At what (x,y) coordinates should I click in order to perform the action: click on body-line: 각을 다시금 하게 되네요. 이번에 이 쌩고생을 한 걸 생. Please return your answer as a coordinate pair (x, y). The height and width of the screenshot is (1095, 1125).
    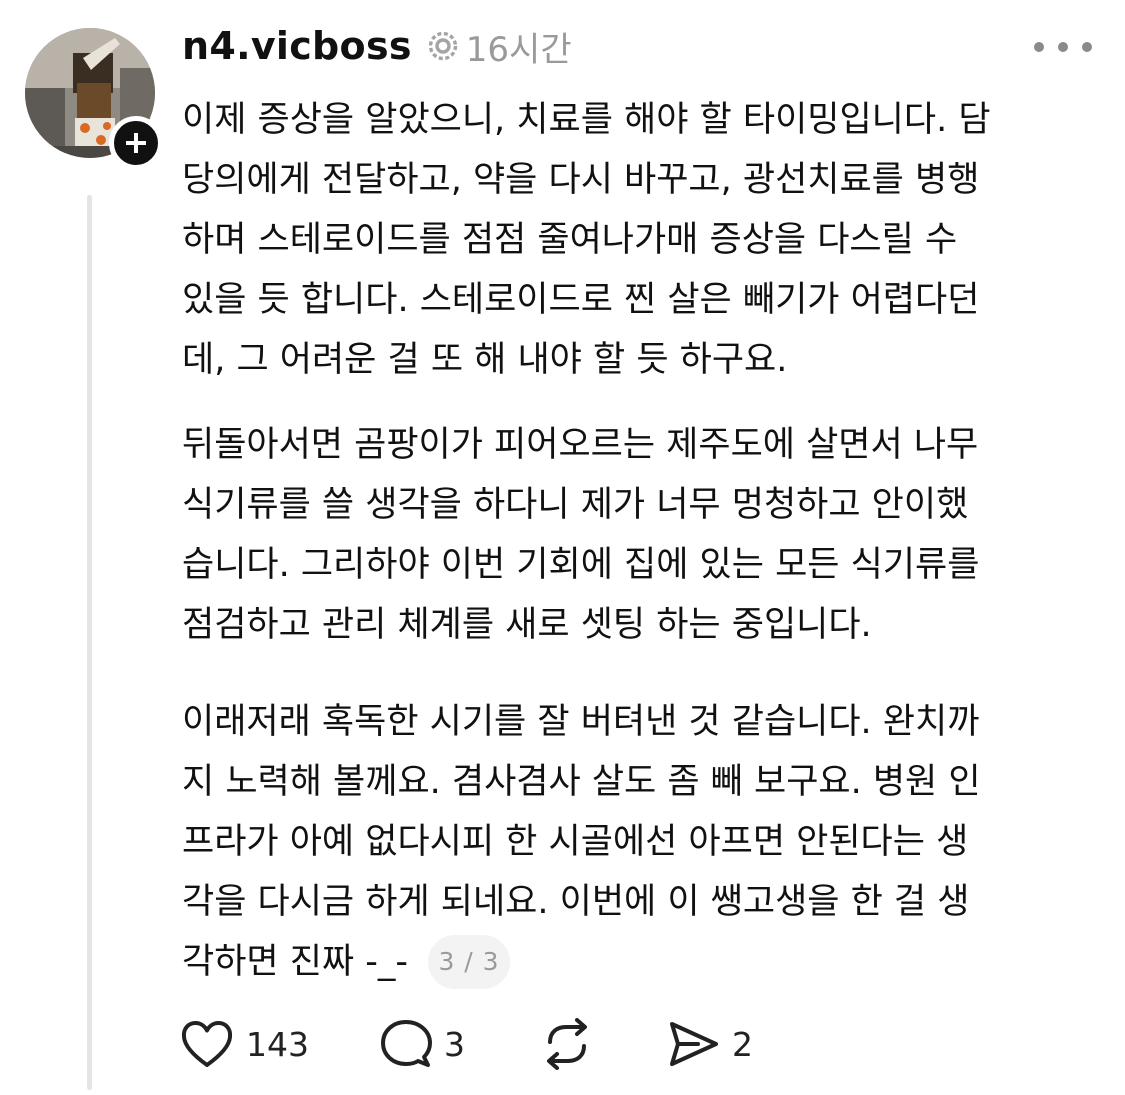
    Looking at the image, I should click on (576, 902).